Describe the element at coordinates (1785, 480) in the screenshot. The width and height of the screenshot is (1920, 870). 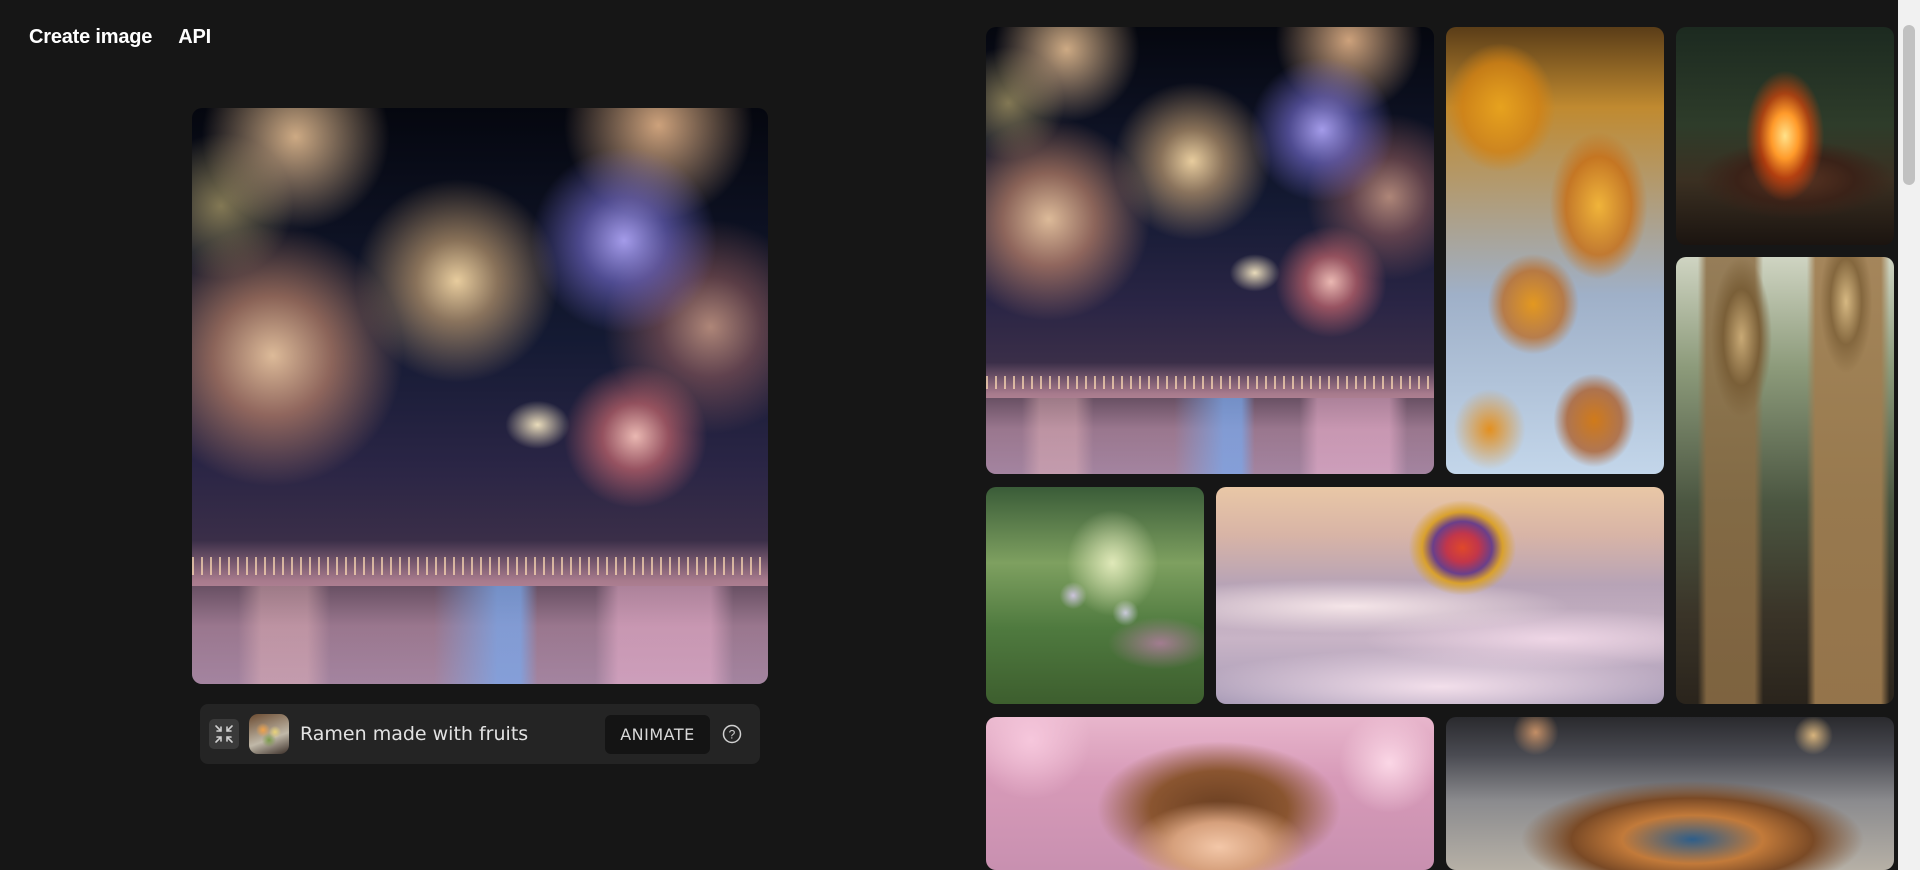
I see `gallery-image-robots` at that location.